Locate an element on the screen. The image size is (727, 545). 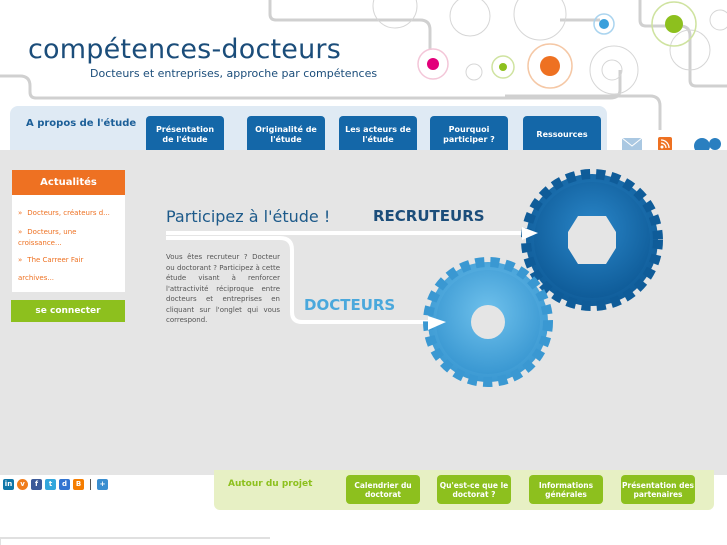
footer-about-label: Autour du projet is located at coordinates (270, 484).